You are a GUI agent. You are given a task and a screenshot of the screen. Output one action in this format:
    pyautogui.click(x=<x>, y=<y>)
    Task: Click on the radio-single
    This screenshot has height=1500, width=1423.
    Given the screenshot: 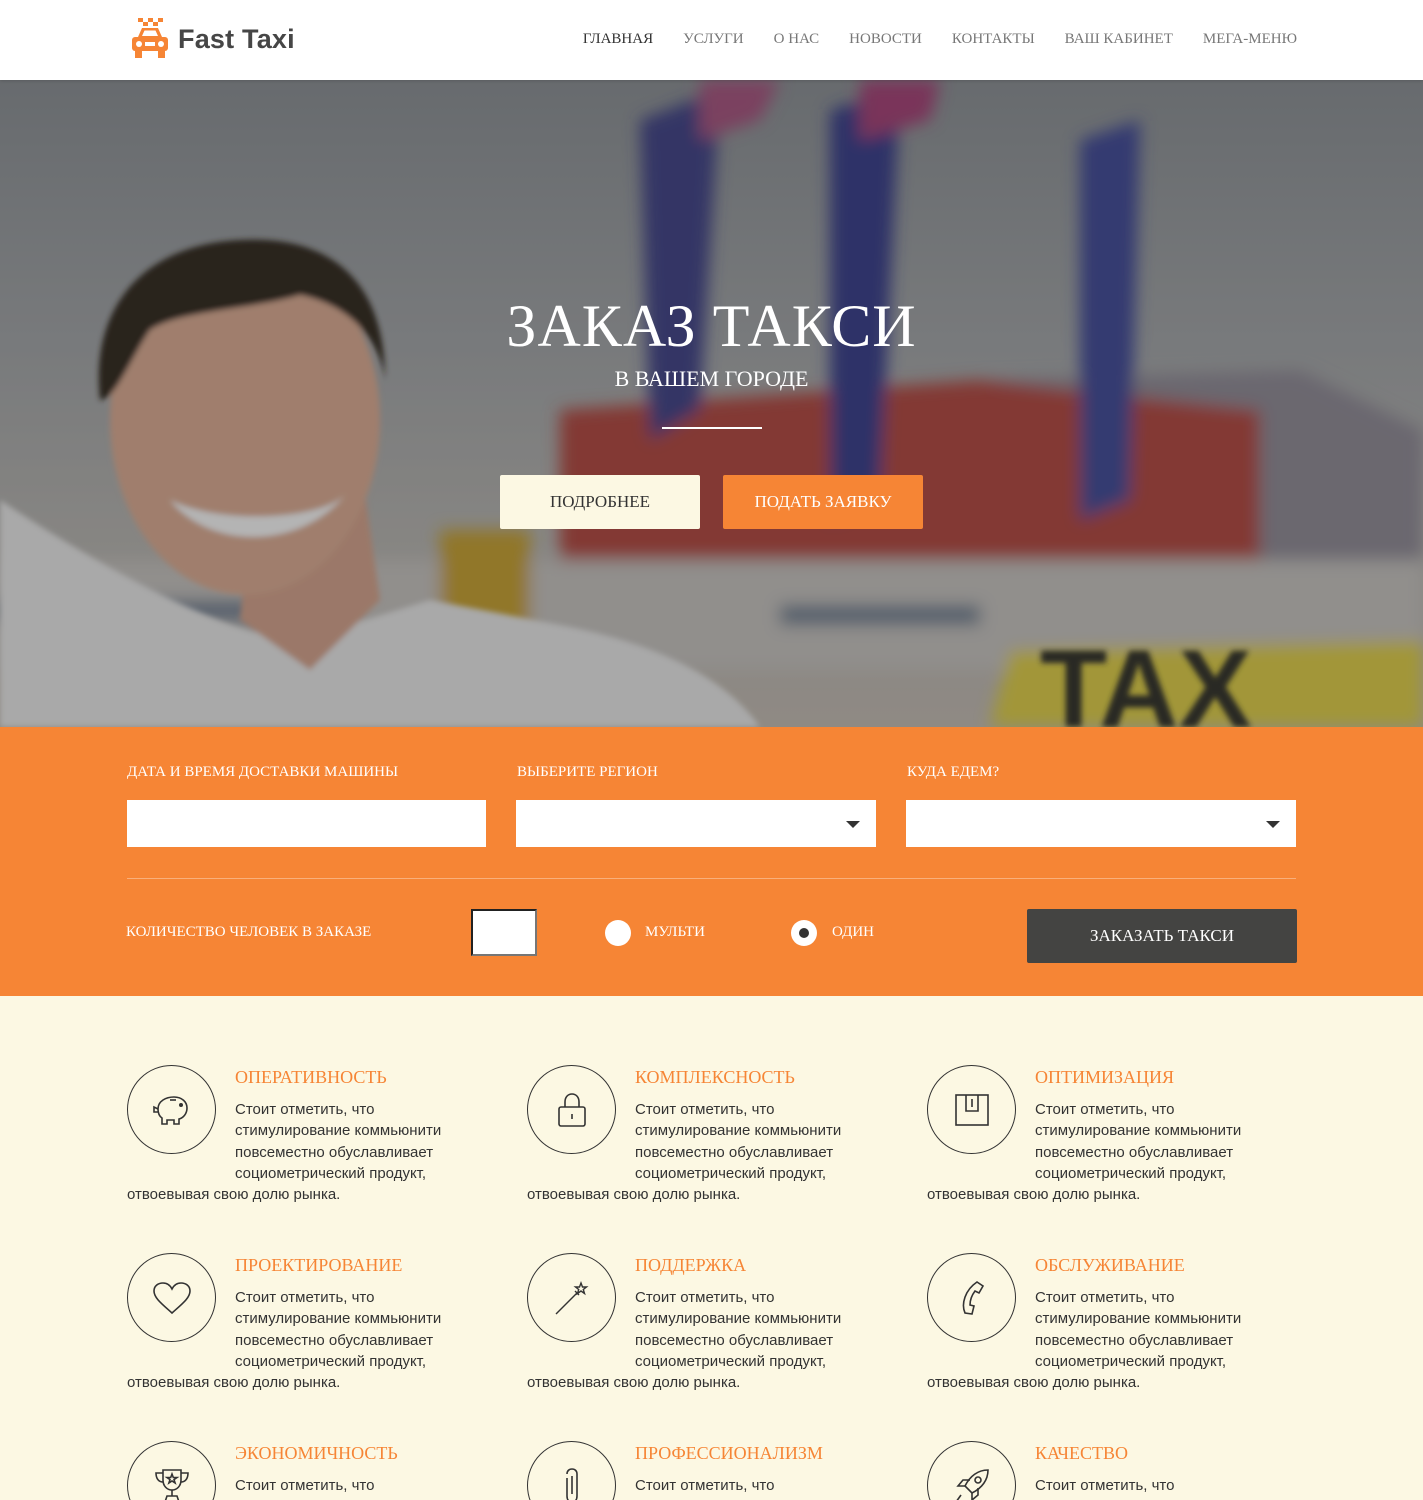 What is the action you would take?
    pyautogui.click(x=804, y=933)
    